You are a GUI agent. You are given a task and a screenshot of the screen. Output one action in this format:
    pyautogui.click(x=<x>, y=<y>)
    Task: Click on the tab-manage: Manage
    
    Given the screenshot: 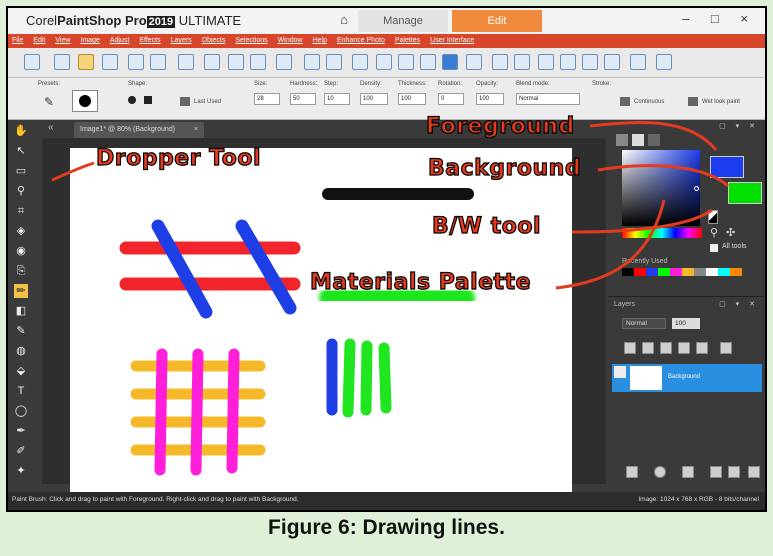 What is the action you would take?
    pyautogui.click(x=403, y=21)
    